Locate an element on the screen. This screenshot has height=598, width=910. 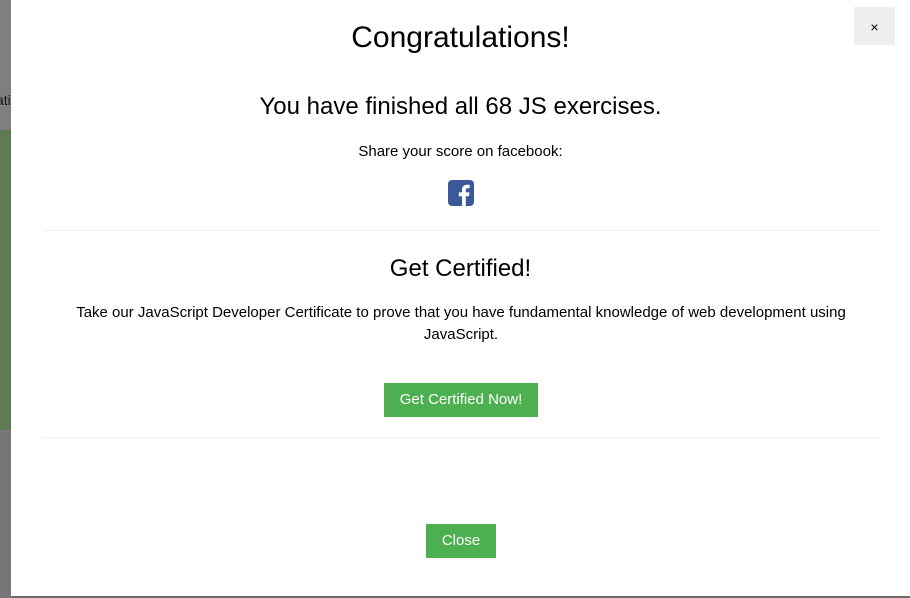
modal-title: Congratulations! is located at coordinates (460, 37).